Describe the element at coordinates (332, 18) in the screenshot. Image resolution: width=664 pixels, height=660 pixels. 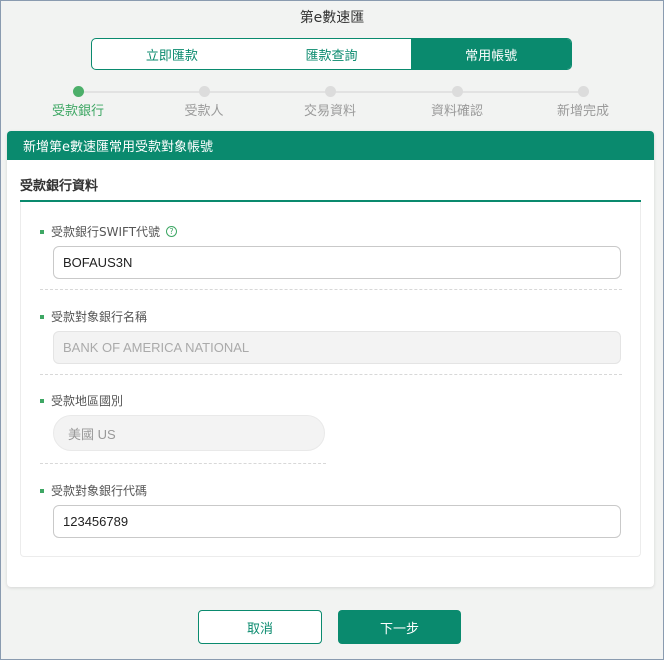
I see `app-title: 第e數速匯` at that location.